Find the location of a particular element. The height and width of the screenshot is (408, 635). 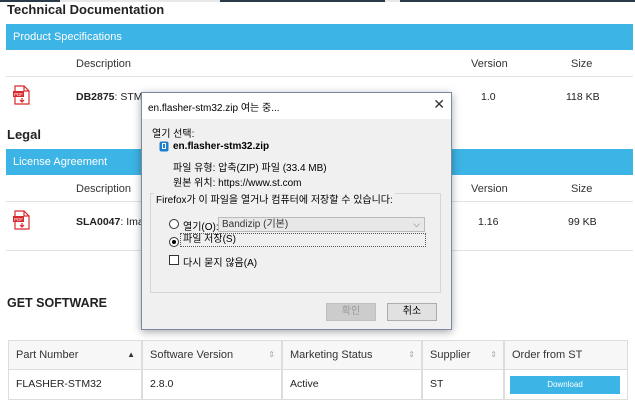

section-title-software: GET SOFTWARE is located at coordinates (57, 303).